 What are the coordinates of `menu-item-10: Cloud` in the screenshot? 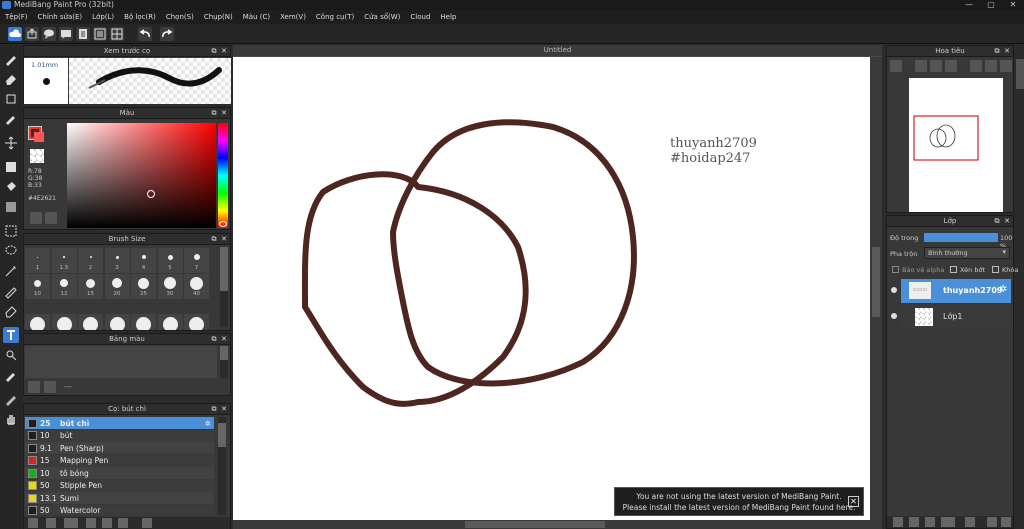 It's located at (420, 17).